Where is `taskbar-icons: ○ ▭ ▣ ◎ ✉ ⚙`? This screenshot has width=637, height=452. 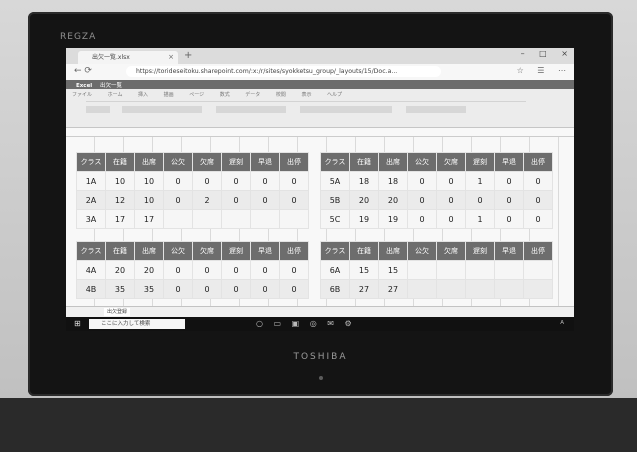
taskbar-icons: ○ ▭ ▣ ◎ ✉ ⚙ is located at coordinates (304, 323).